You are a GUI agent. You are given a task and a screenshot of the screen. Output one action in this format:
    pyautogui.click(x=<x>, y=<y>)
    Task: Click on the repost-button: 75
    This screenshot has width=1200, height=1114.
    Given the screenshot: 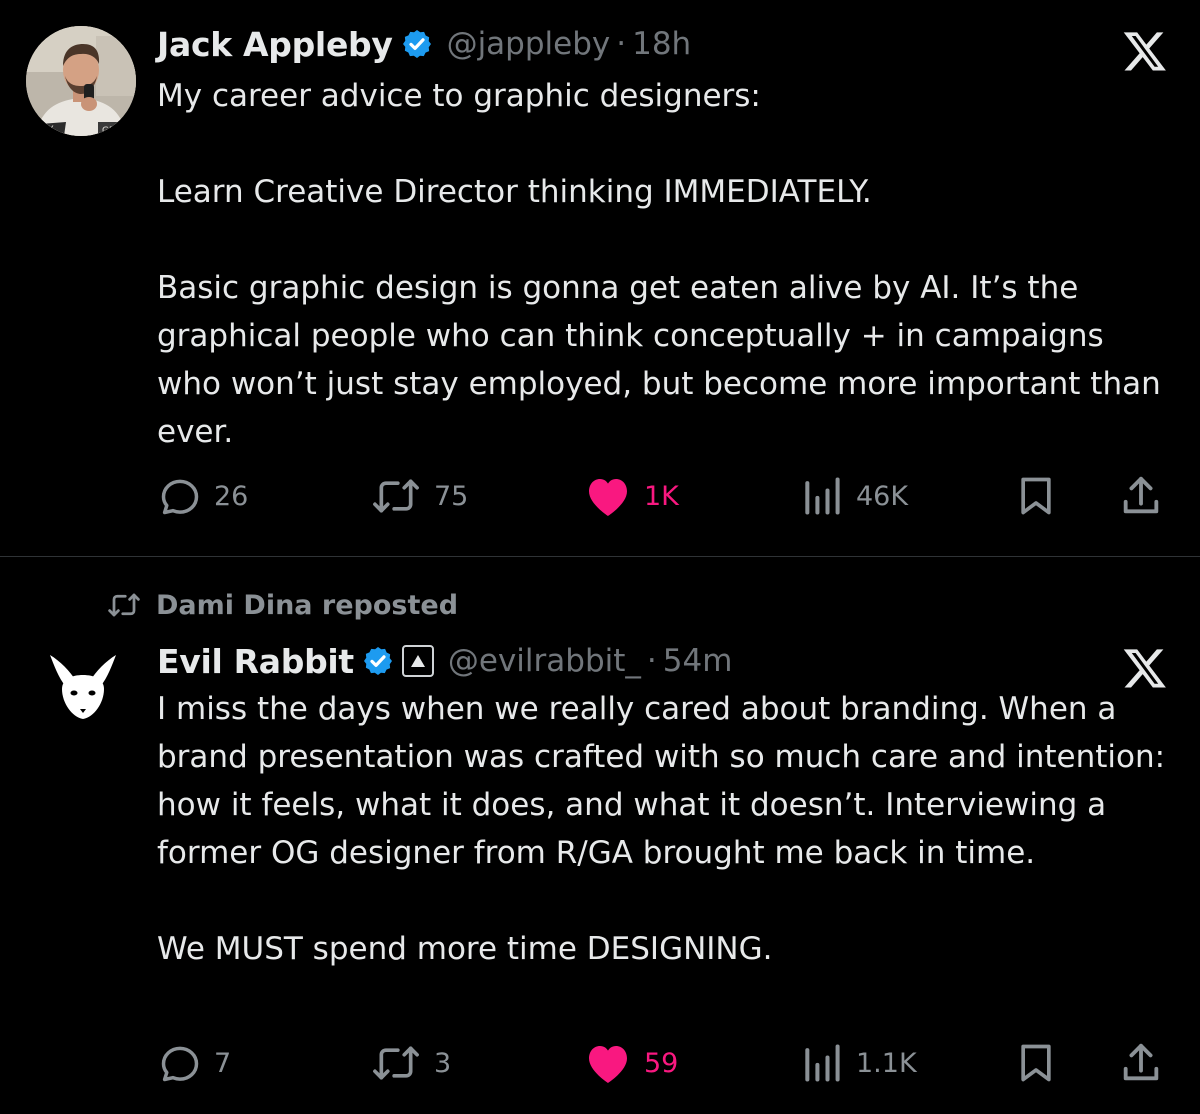 What is the action you would take?
    pyautogui.click(x=419, y=496)
    